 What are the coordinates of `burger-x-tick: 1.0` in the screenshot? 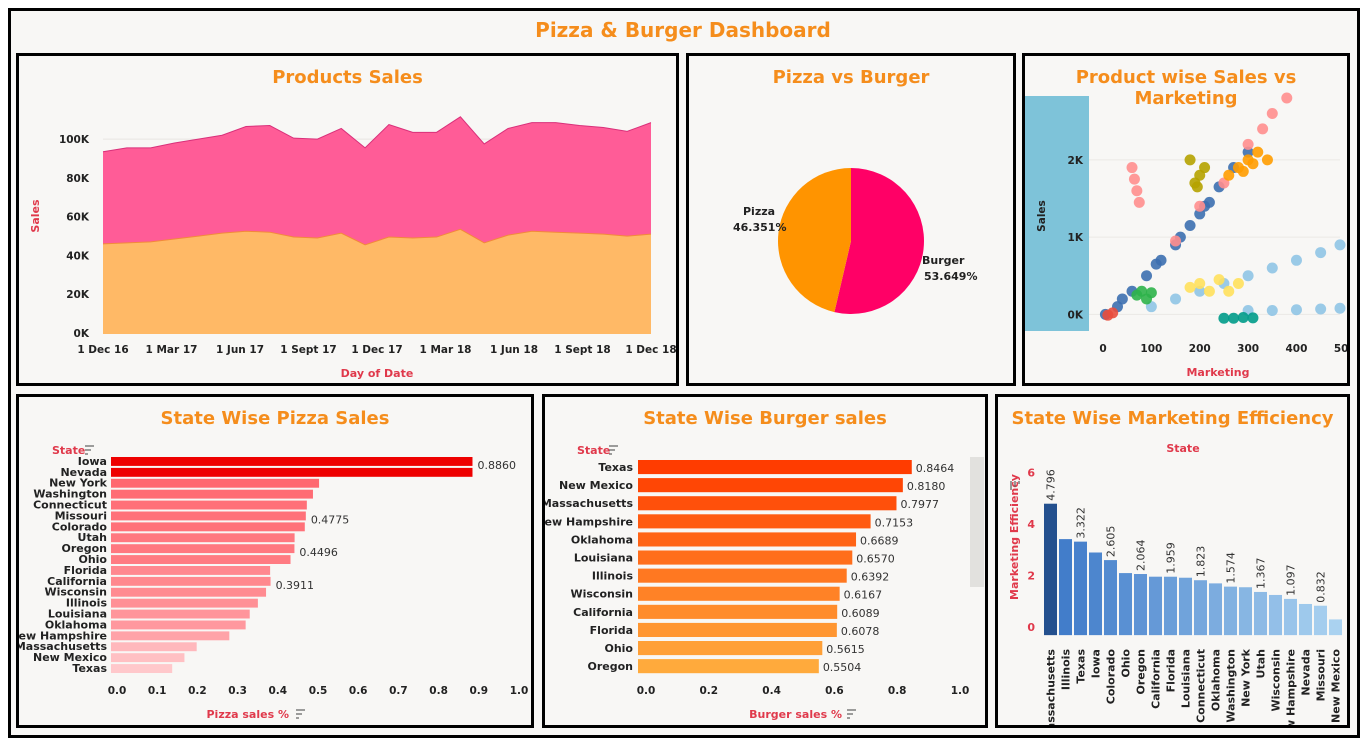 It's located at (960, 691).